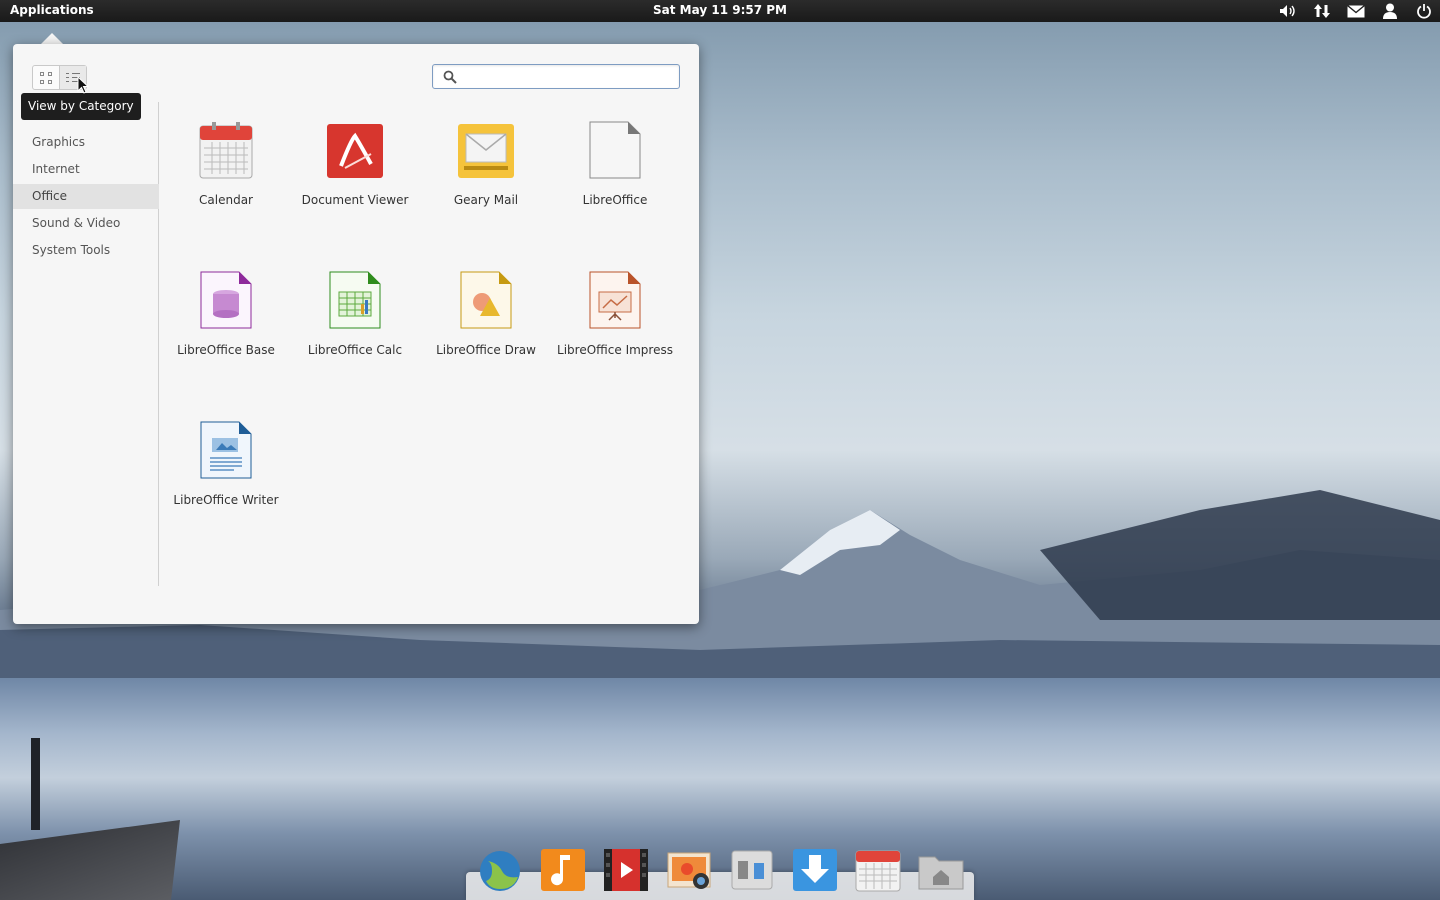  I want to click on app-geary-mail: Geary Mail, so click(486, 163).